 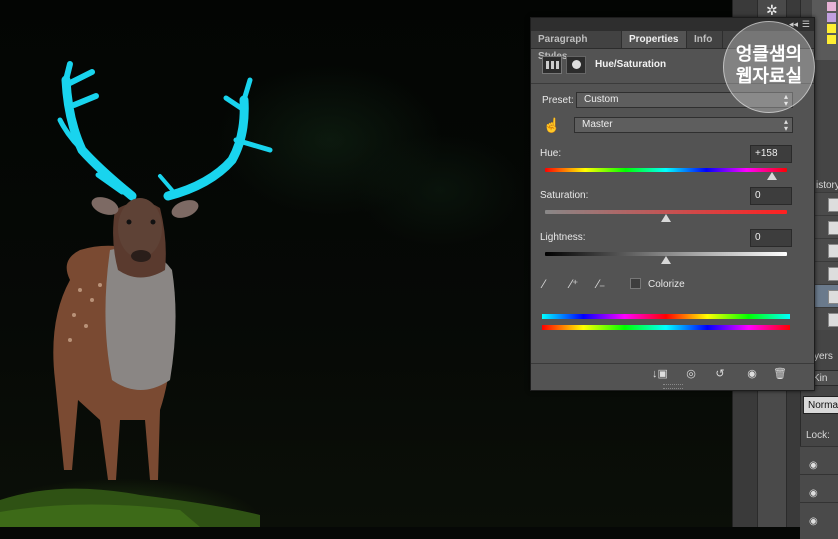 What do you see at coordinates (605, 285) in the screenshot?
I see `eyedropper-minus-icon: ⁄₋` at bounding box center [605, 285].